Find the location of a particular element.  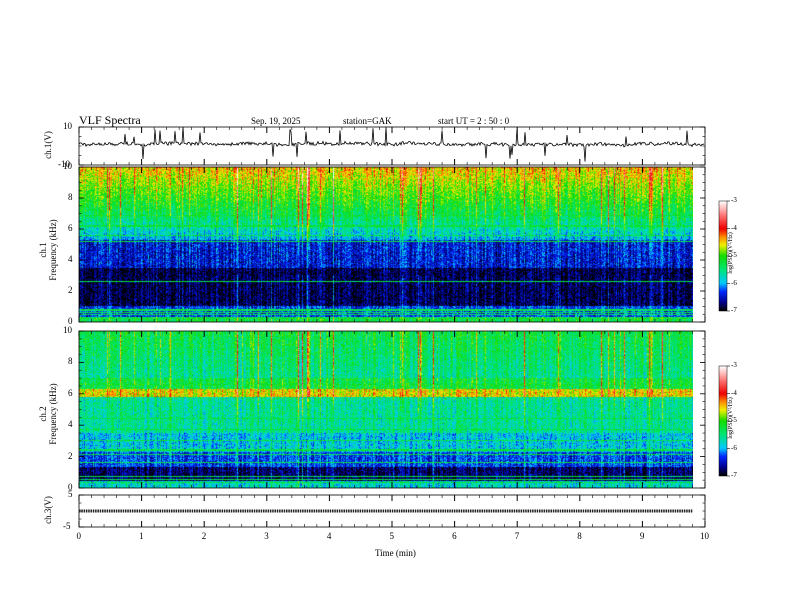

spec2-ylabel: ch.2 Frequency (kHz) is located at coordinates (48, 414).